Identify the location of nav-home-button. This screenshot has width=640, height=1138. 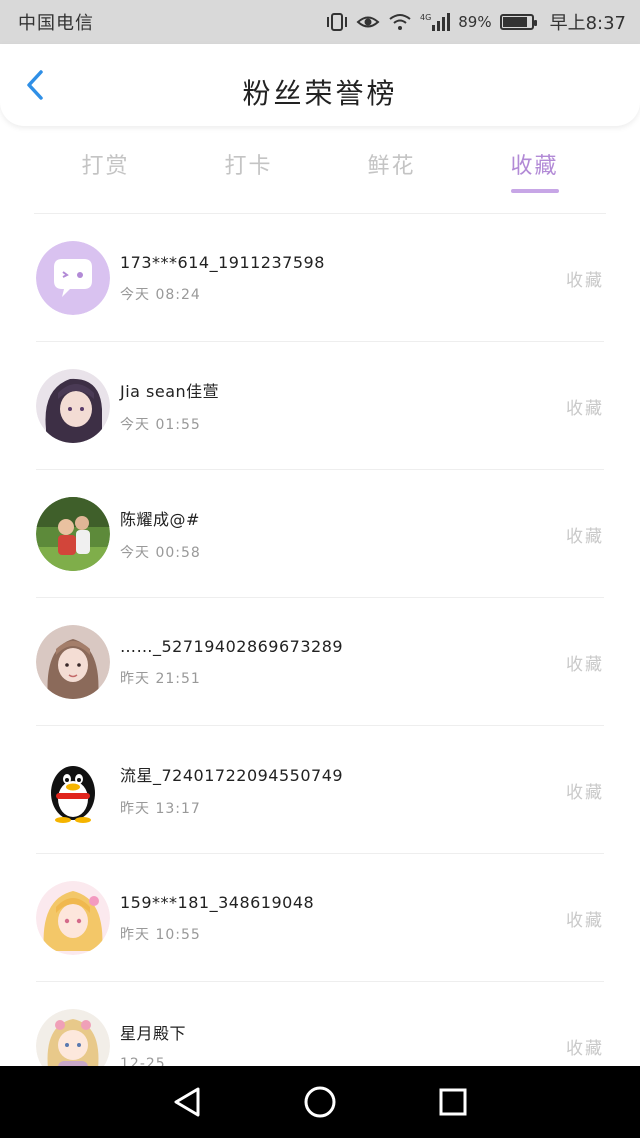
(320, 1102).